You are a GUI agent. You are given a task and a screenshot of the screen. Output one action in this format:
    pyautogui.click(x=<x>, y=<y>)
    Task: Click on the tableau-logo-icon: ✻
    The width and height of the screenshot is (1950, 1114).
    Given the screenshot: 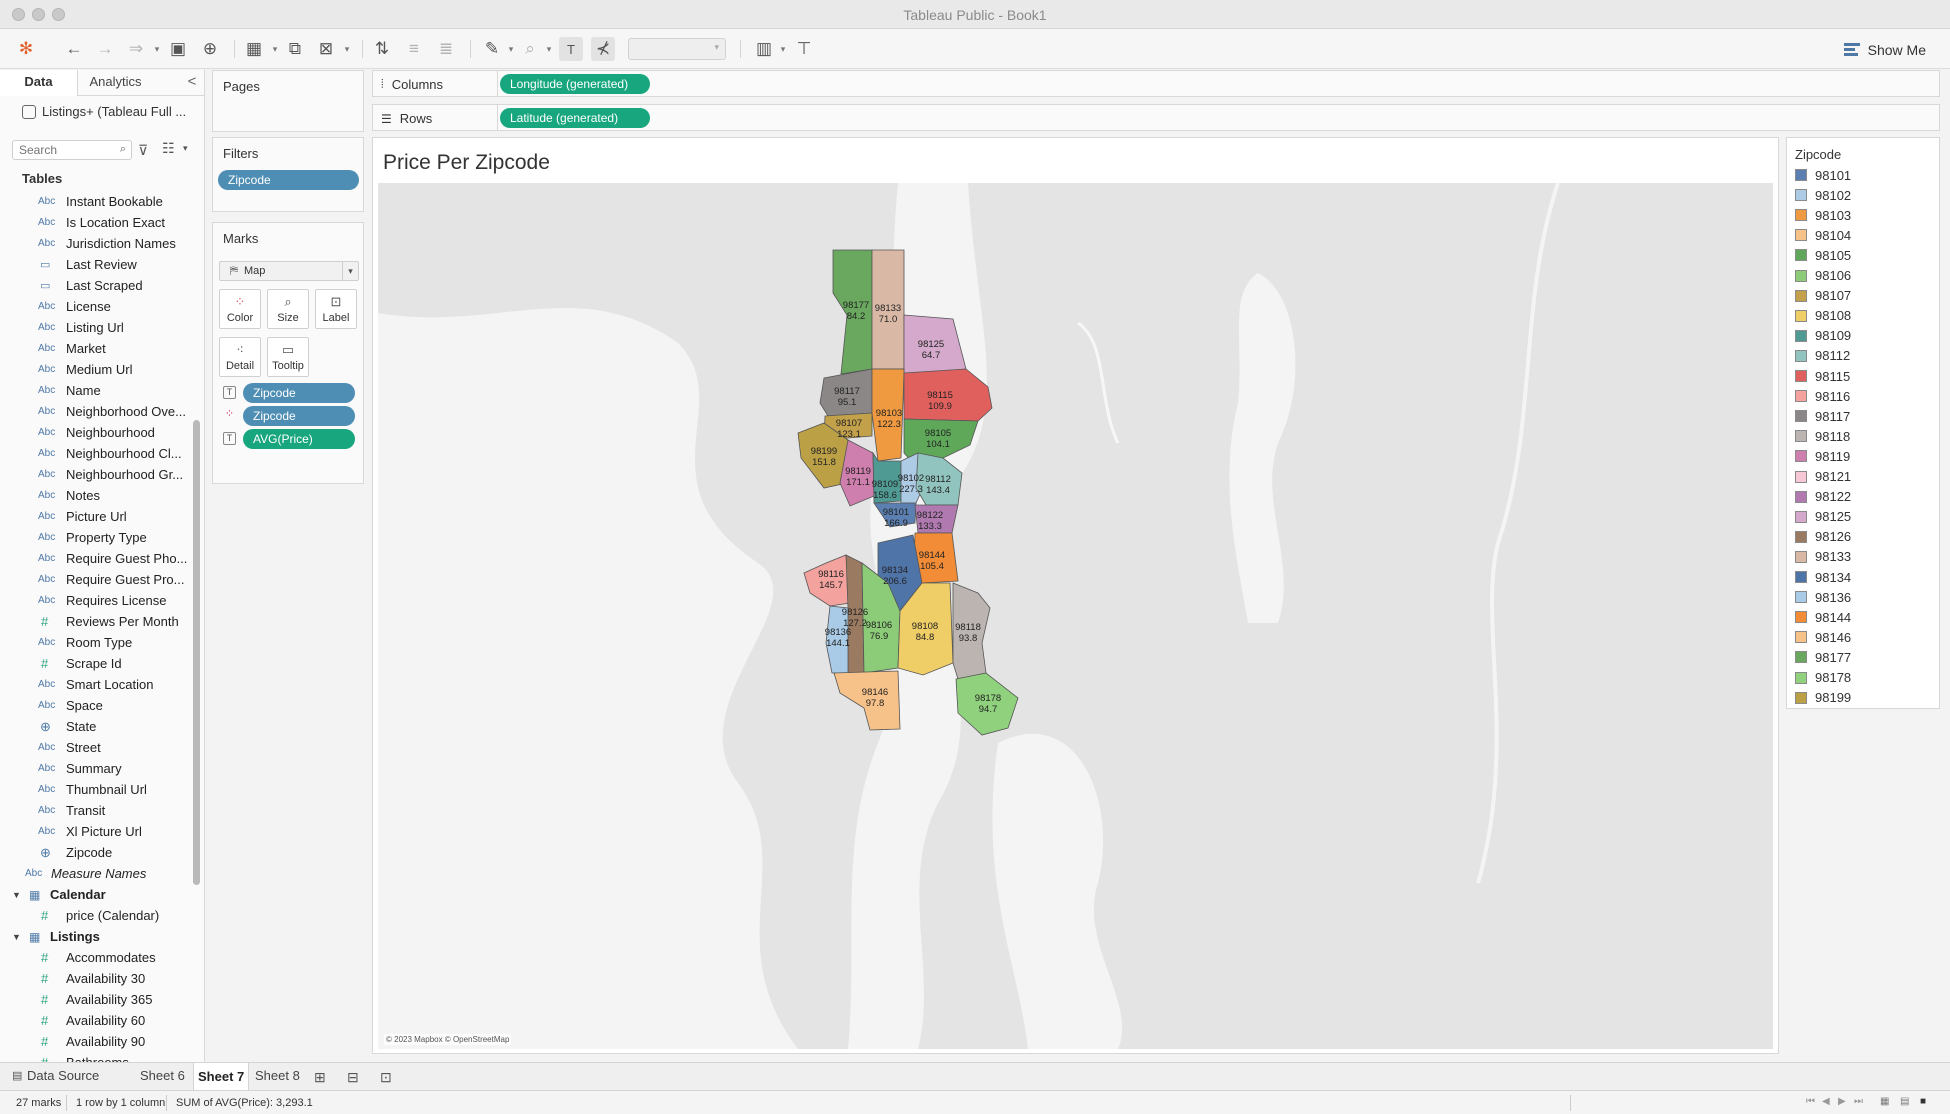 What is the action you would take?
    pyautogui.click(x=26, y=49)
    